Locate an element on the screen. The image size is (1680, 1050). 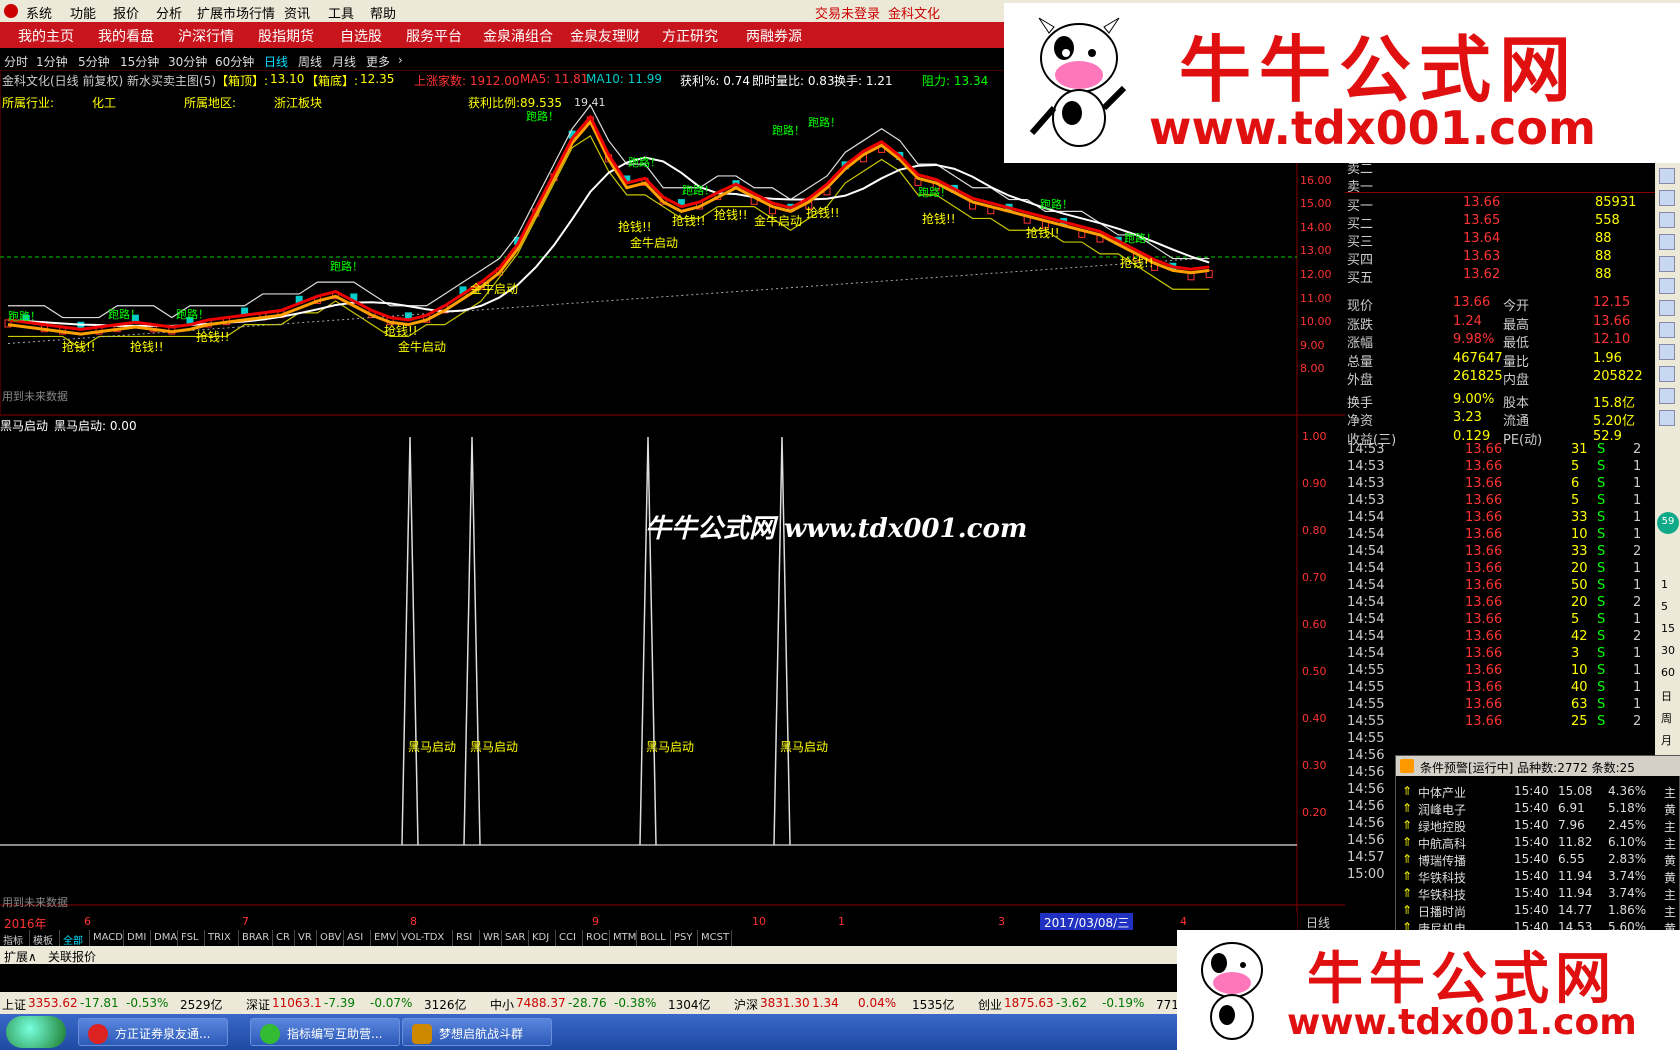
indicator-tab: SAR is located at coordinates (515, 938).